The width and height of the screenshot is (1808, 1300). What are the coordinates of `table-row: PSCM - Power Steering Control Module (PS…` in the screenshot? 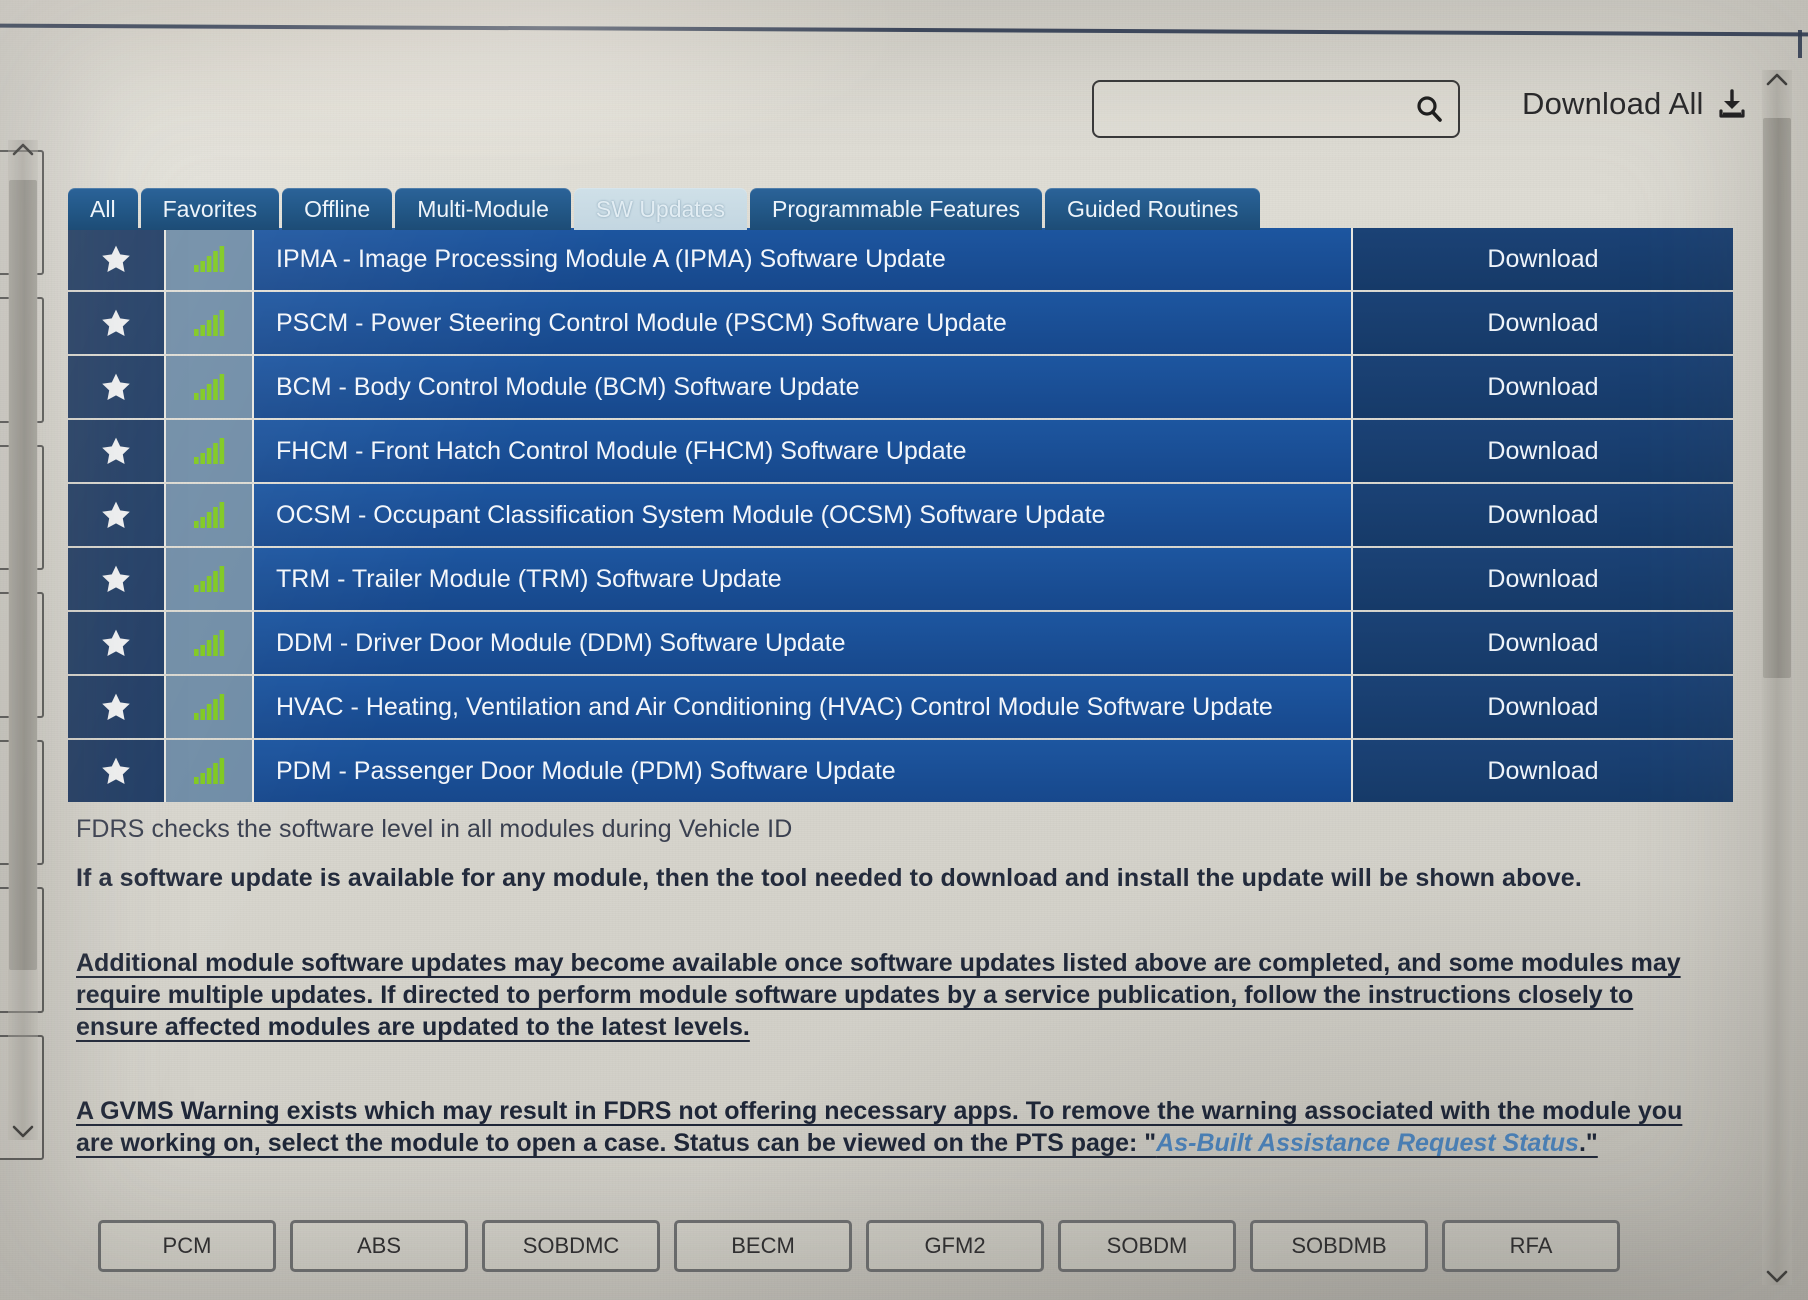 It's located at (900, 323).